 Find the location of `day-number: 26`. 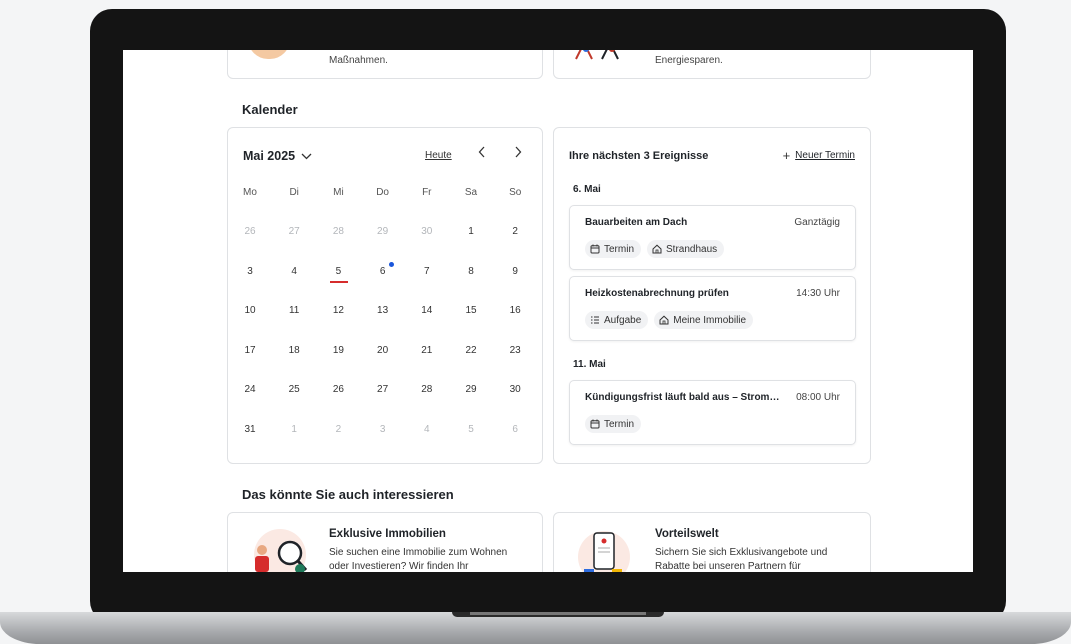

day-number: 26 is located at coordinates (338, 389).